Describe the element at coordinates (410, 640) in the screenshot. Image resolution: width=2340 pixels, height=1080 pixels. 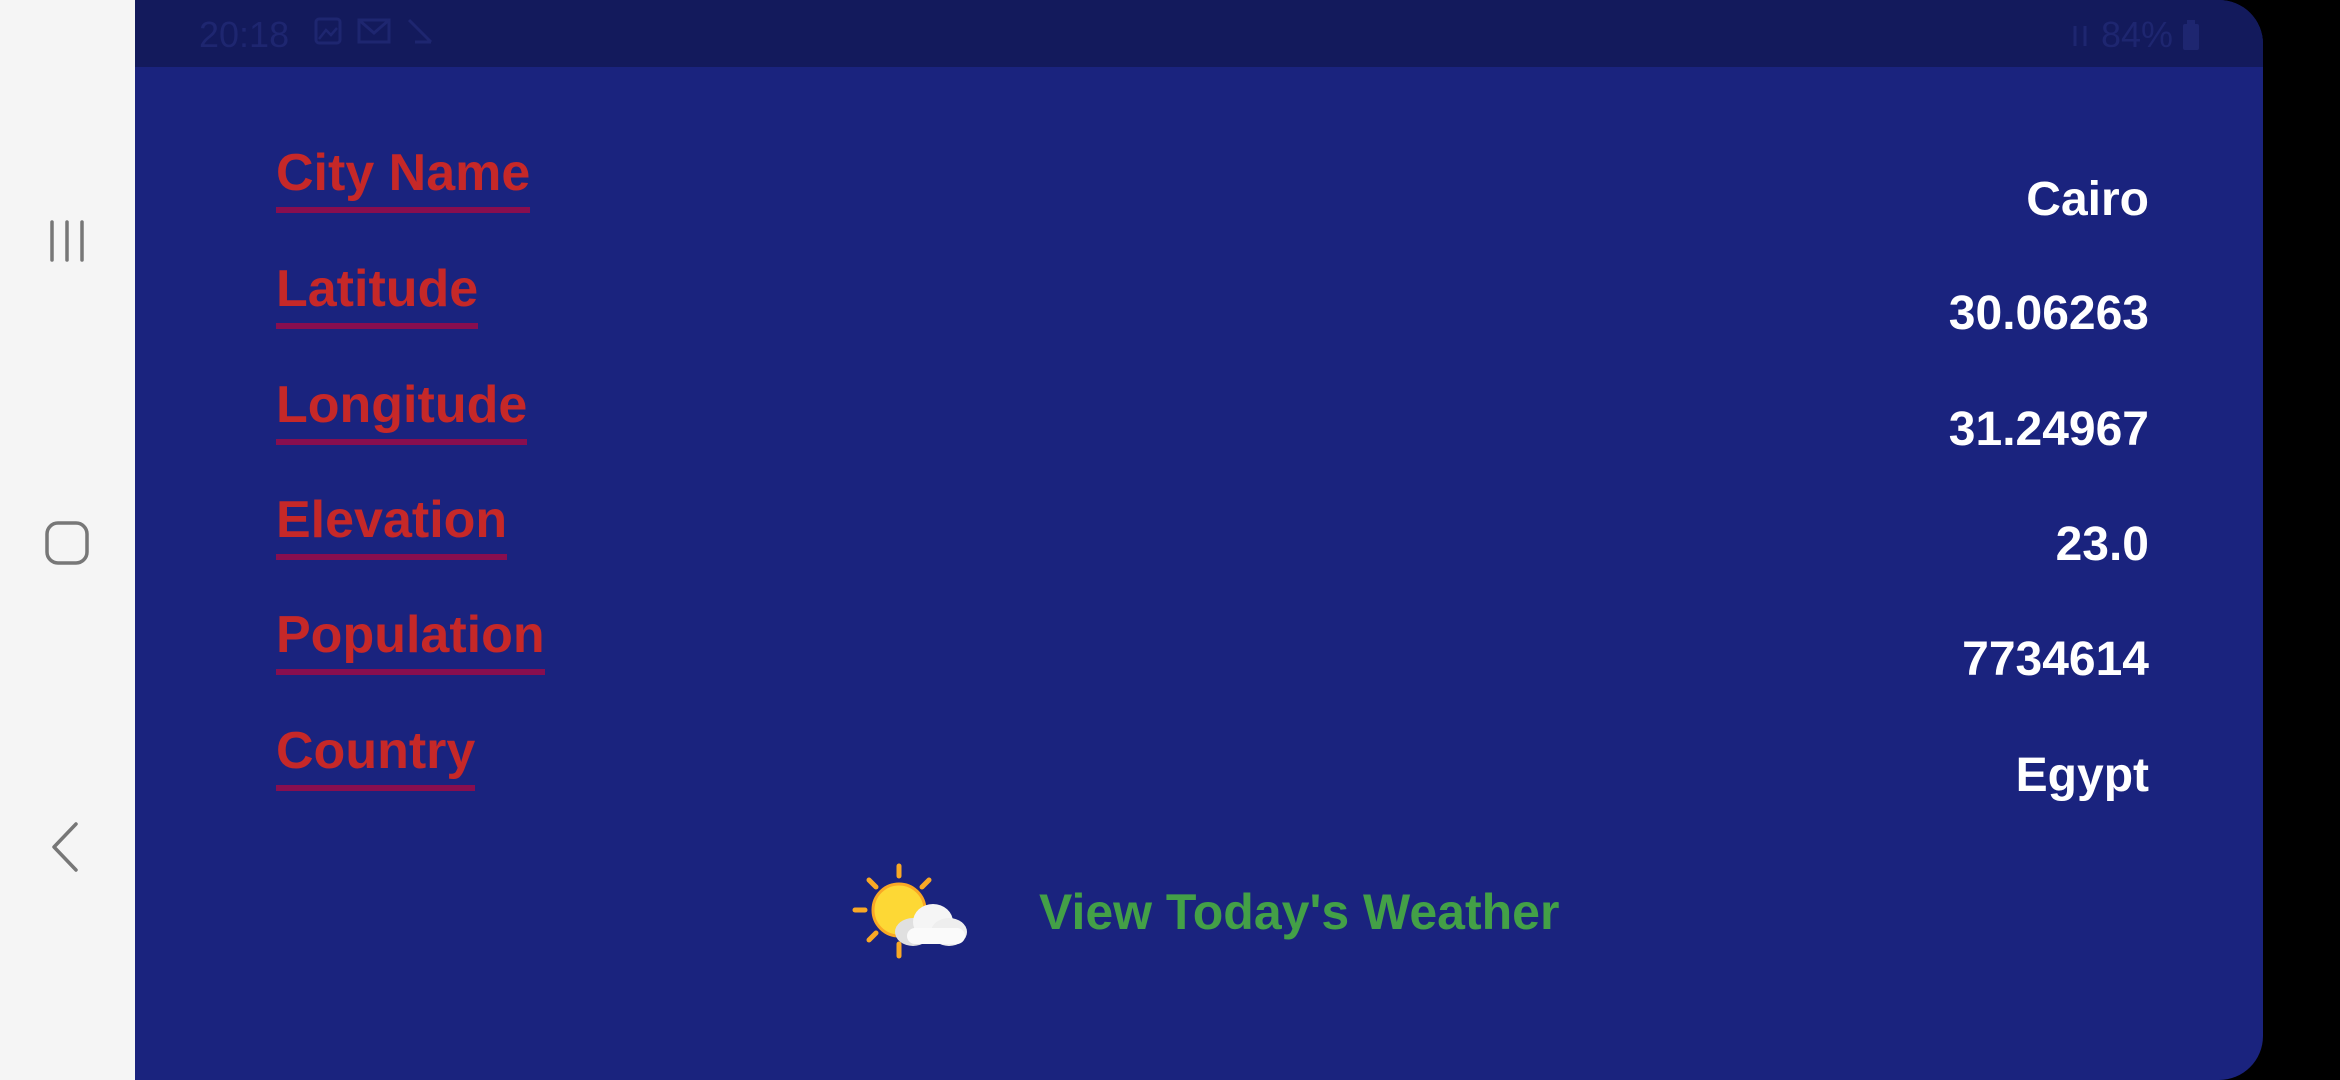
I see `population-label: Population` at that location.